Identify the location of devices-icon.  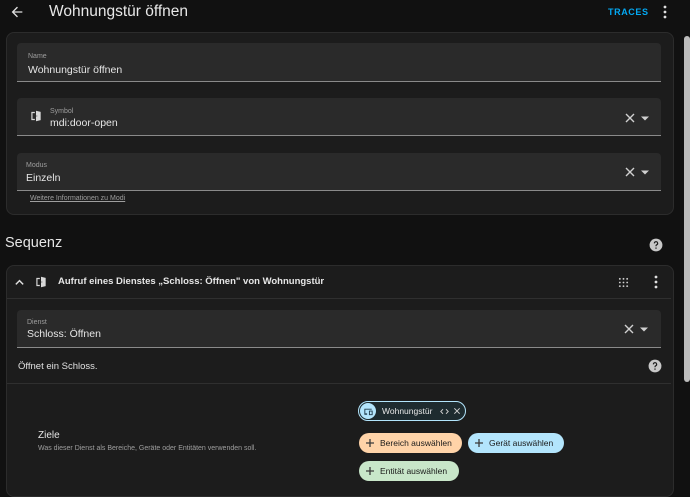
(368, 411).